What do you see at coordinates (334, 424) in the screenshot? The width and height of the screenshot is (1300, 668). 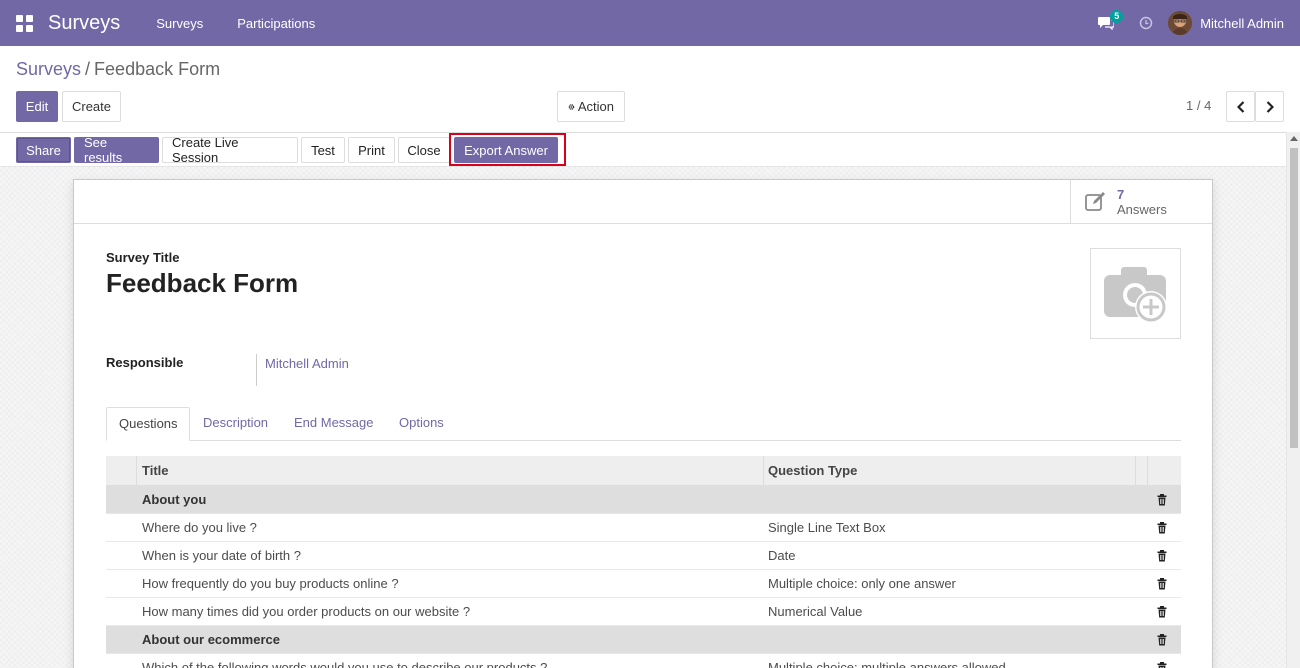 I see `tab-end-message: End Message` at bounding box center [334, 424].